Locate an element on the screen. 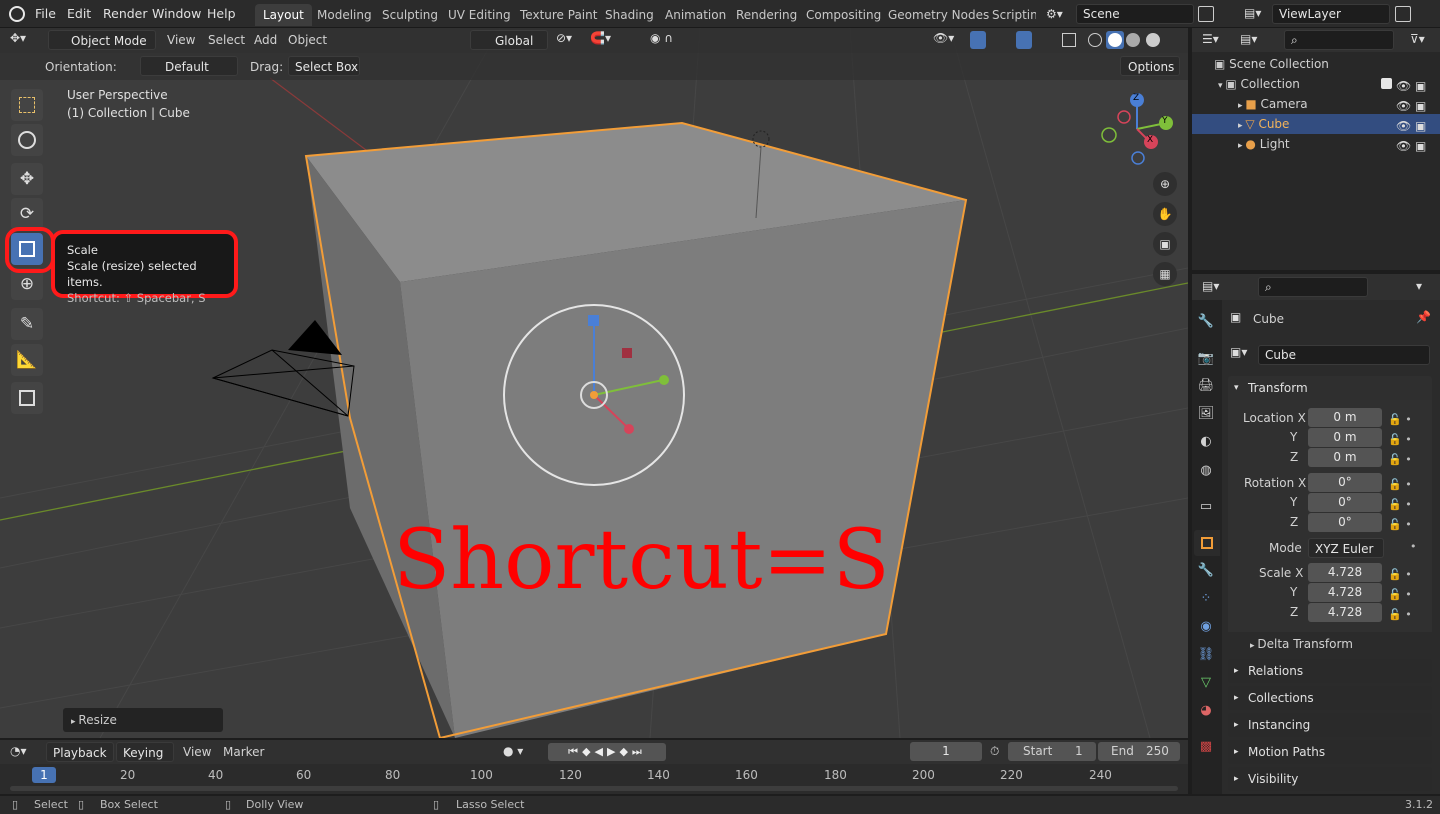 Image resolution: width=1440 pixels, height=814 pixels. snap-icon: 🧲▾ is located at coordinates (600, 38).